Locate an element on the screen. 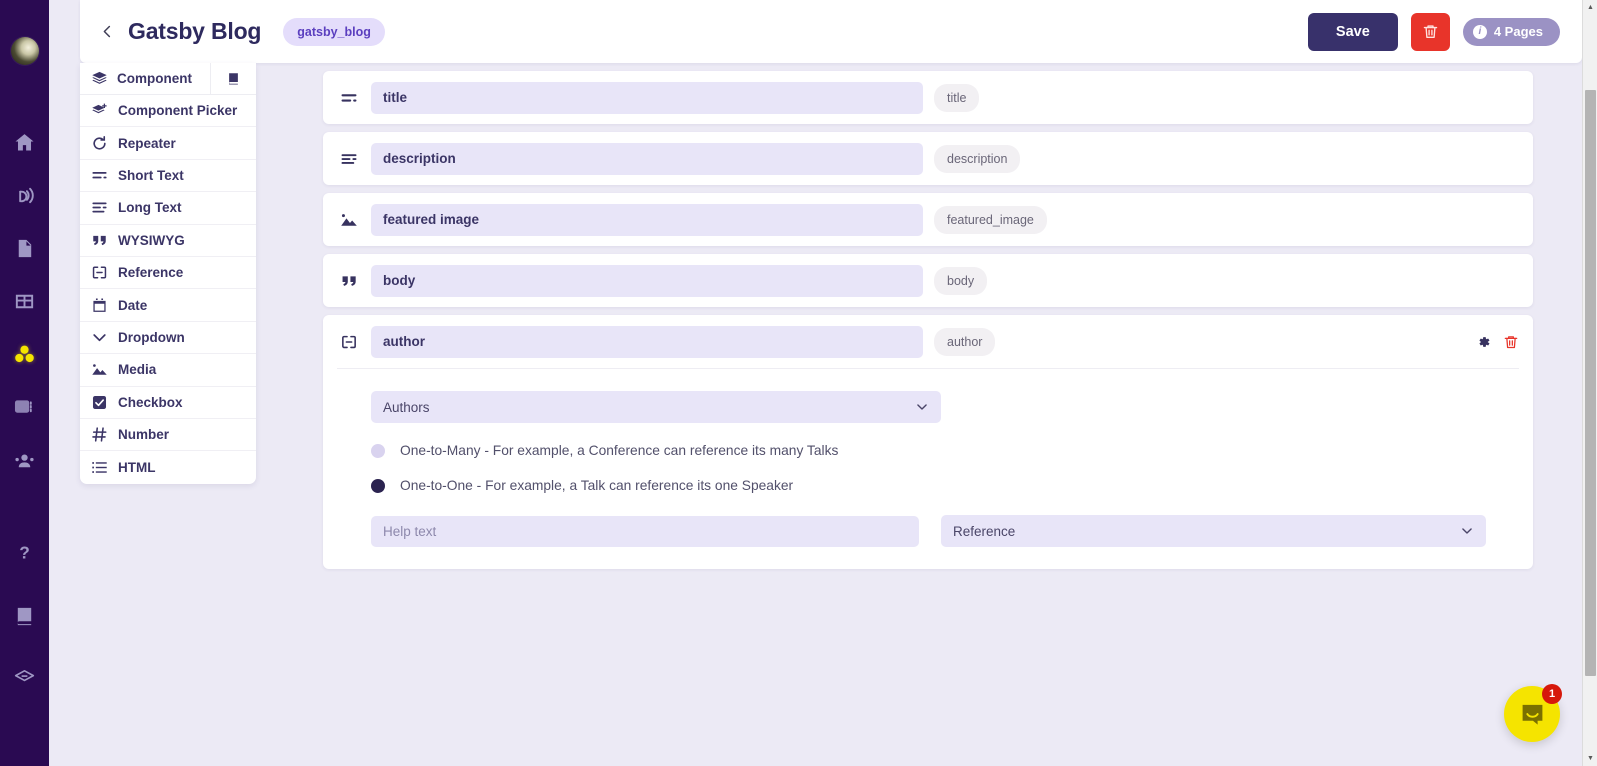 This screenshot has width=1597, height=766. field-key-chip: body is located at coordinates (961, 280).